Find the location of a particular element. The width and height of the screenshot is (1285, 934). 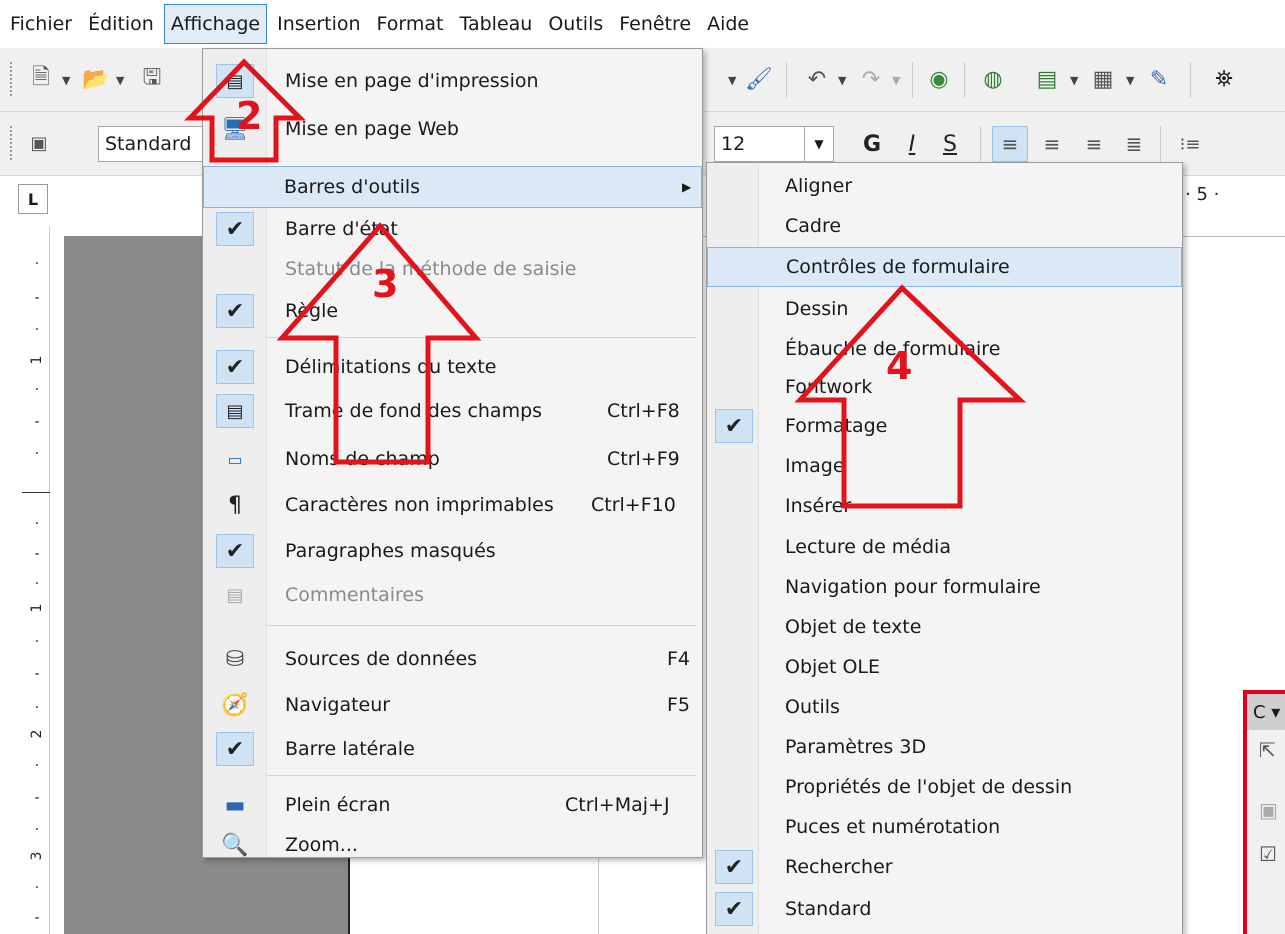

submenu-item-media-playback: Lecture de média is located at coordinates (944, 547).